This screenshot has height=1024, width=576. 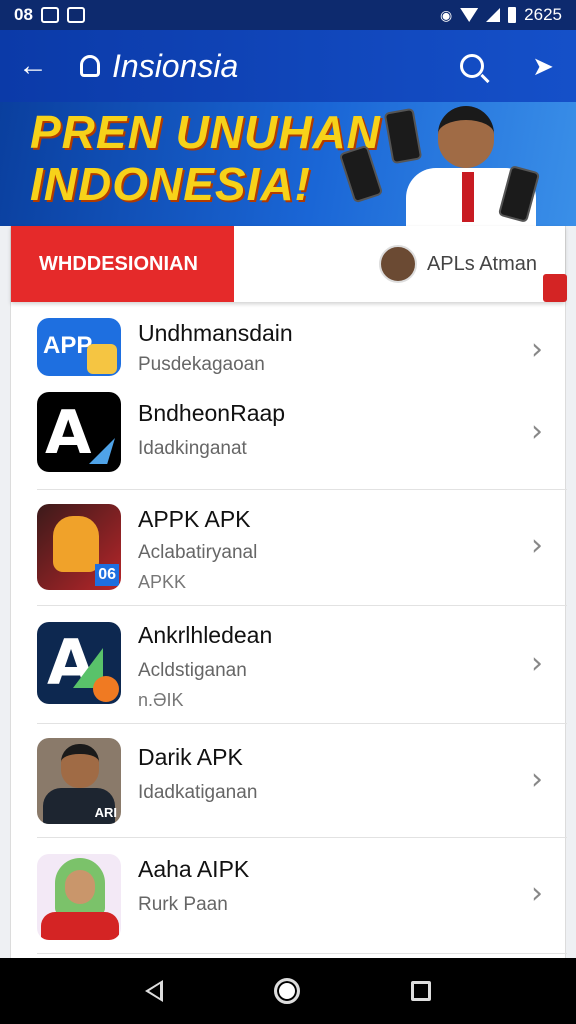 What do you see at coordinates (194, 519) in the screenshot?
I see `app-name: APPK APK` at bounding box center [194, 519].